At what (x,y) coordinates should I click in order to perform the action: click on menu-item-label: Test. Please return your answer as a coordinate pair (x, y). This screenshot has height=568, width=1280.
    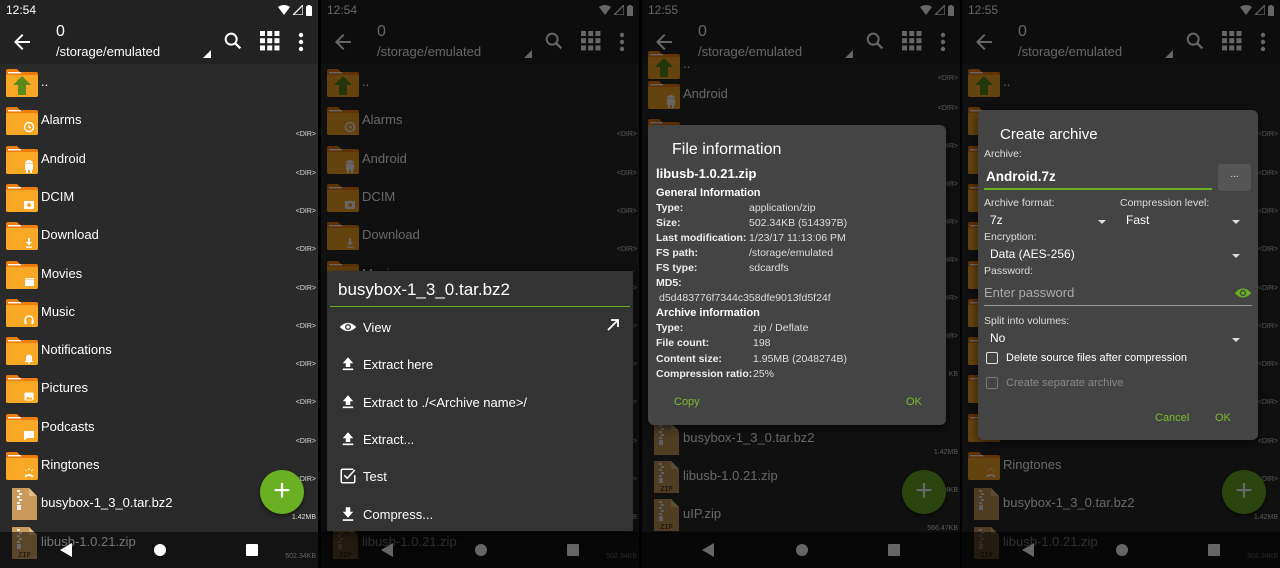
    Looking at the image, I should click on (375, 476).